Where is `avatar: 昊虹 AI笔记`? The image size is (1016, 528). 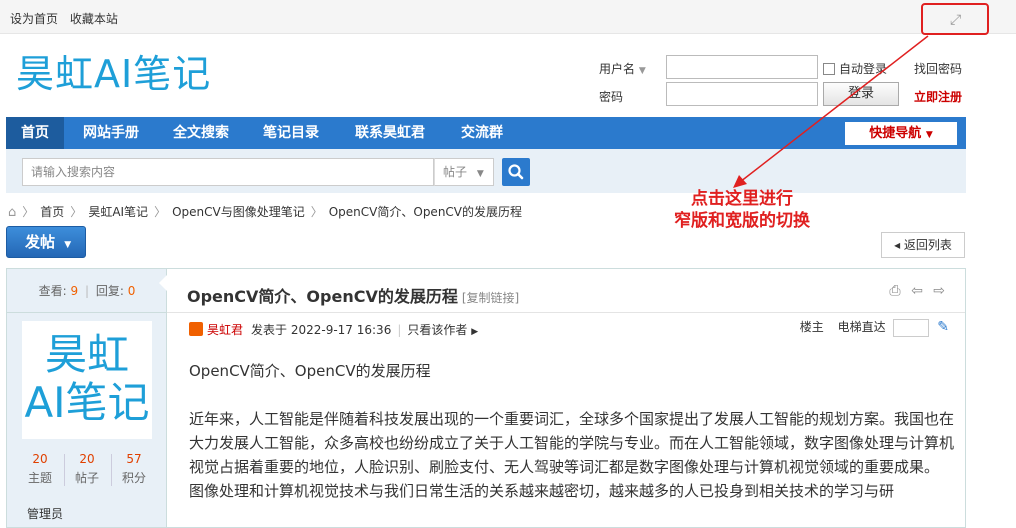
avatar: 昊虹 AI笔记 is located at coordinates (87, 380).